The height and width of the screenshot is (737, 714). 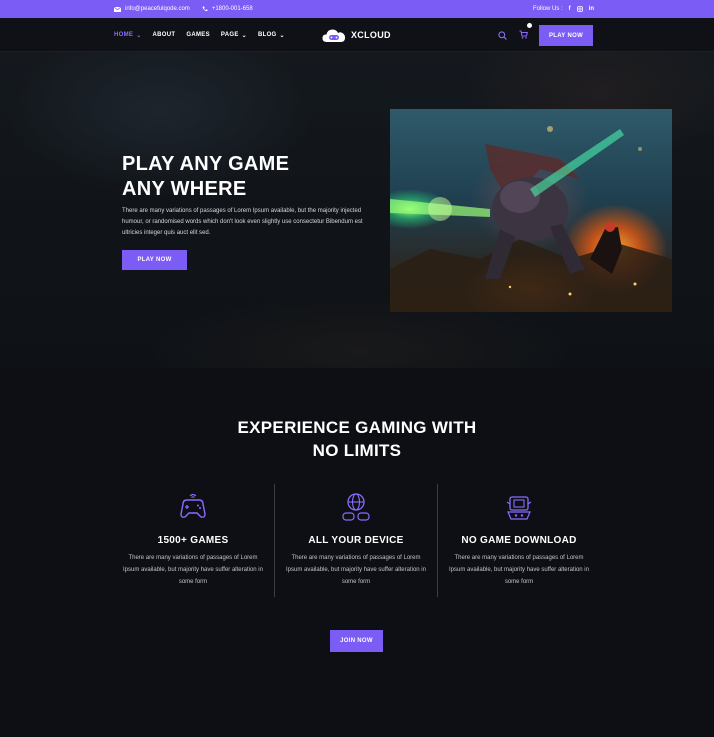 I want to click on menu-item-about: ABOUT, so click(x=164, y=35).